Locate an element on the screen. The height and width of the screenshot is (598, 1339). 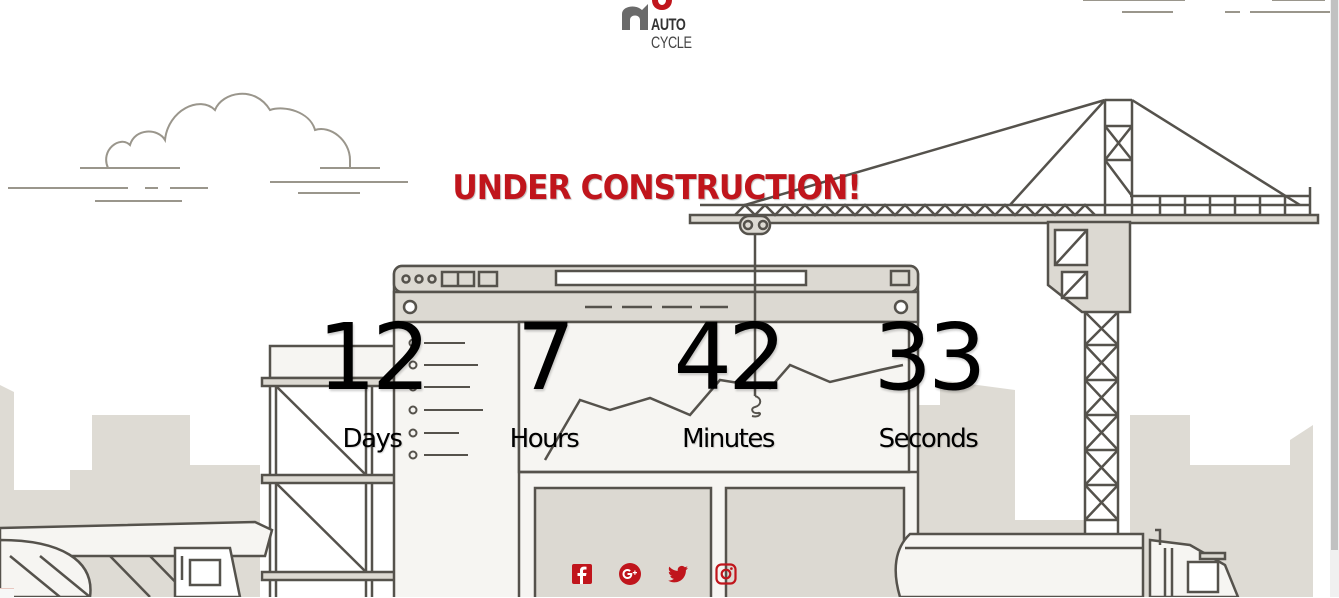
google-plus-icon is located at coordinates (630, 574).